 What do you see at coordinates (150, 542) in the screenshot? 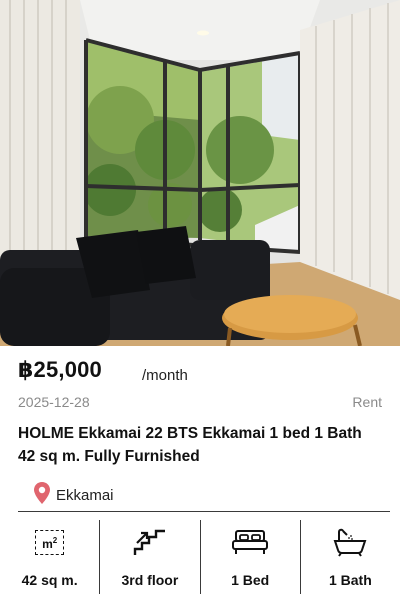
I see `stairs-icon` at bounding box center [150, 542].